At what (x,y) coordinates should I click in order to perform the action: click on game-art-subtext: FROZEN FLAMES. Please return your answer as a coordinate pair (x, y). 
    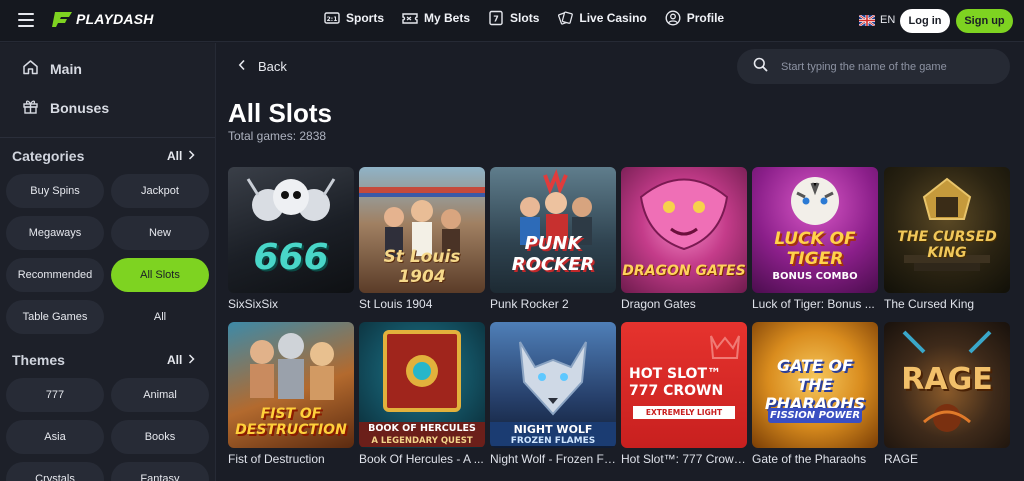
    Looking at the image, I should click on (553, 441).